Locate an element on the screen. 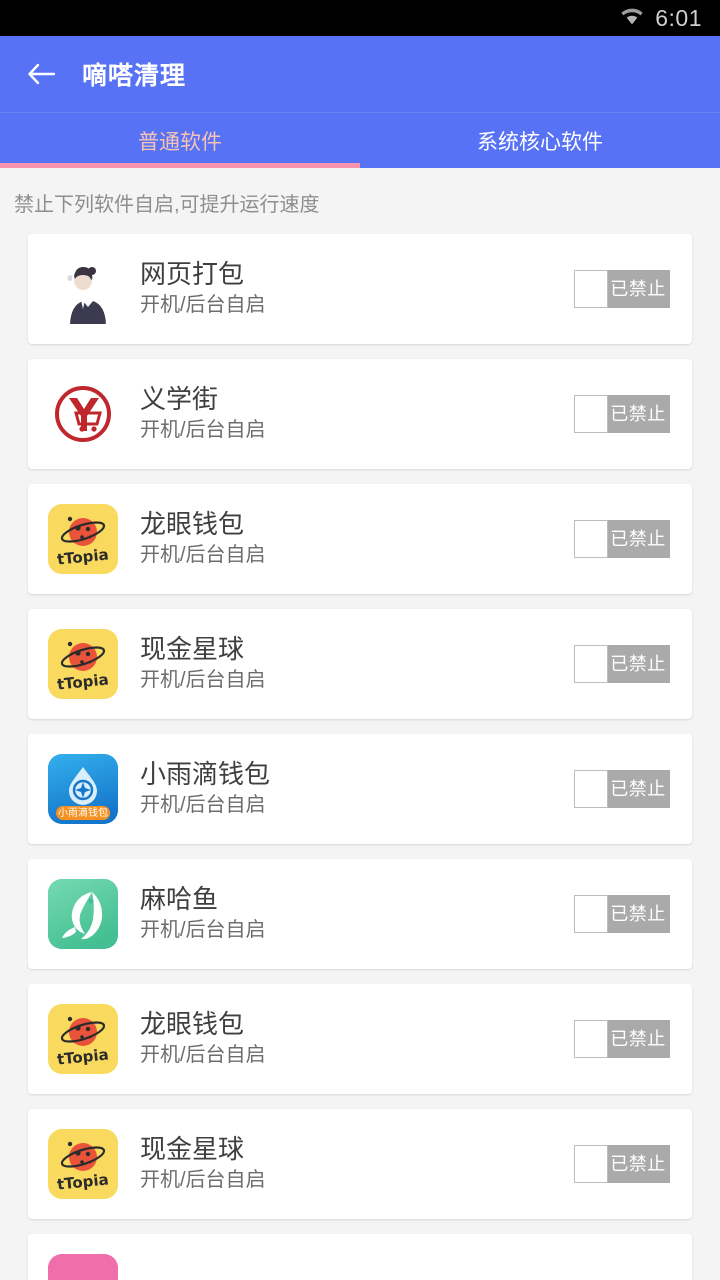 The height and width of the screenshot is (1280, 720). person-photo-icon is located at coordinates (83, 289).